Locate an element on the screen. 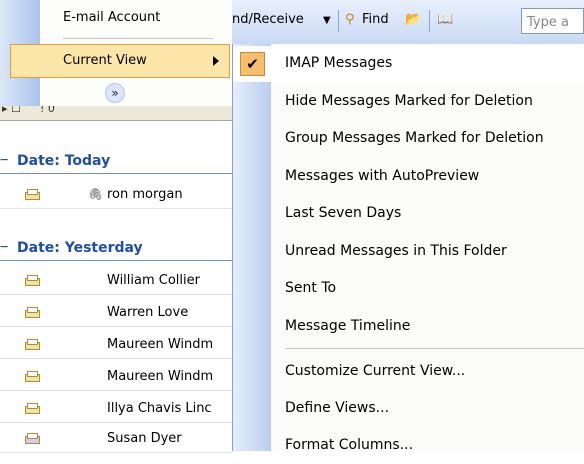 The image size is (584, 464). find-button: Find is located at coordinates (375, 19).